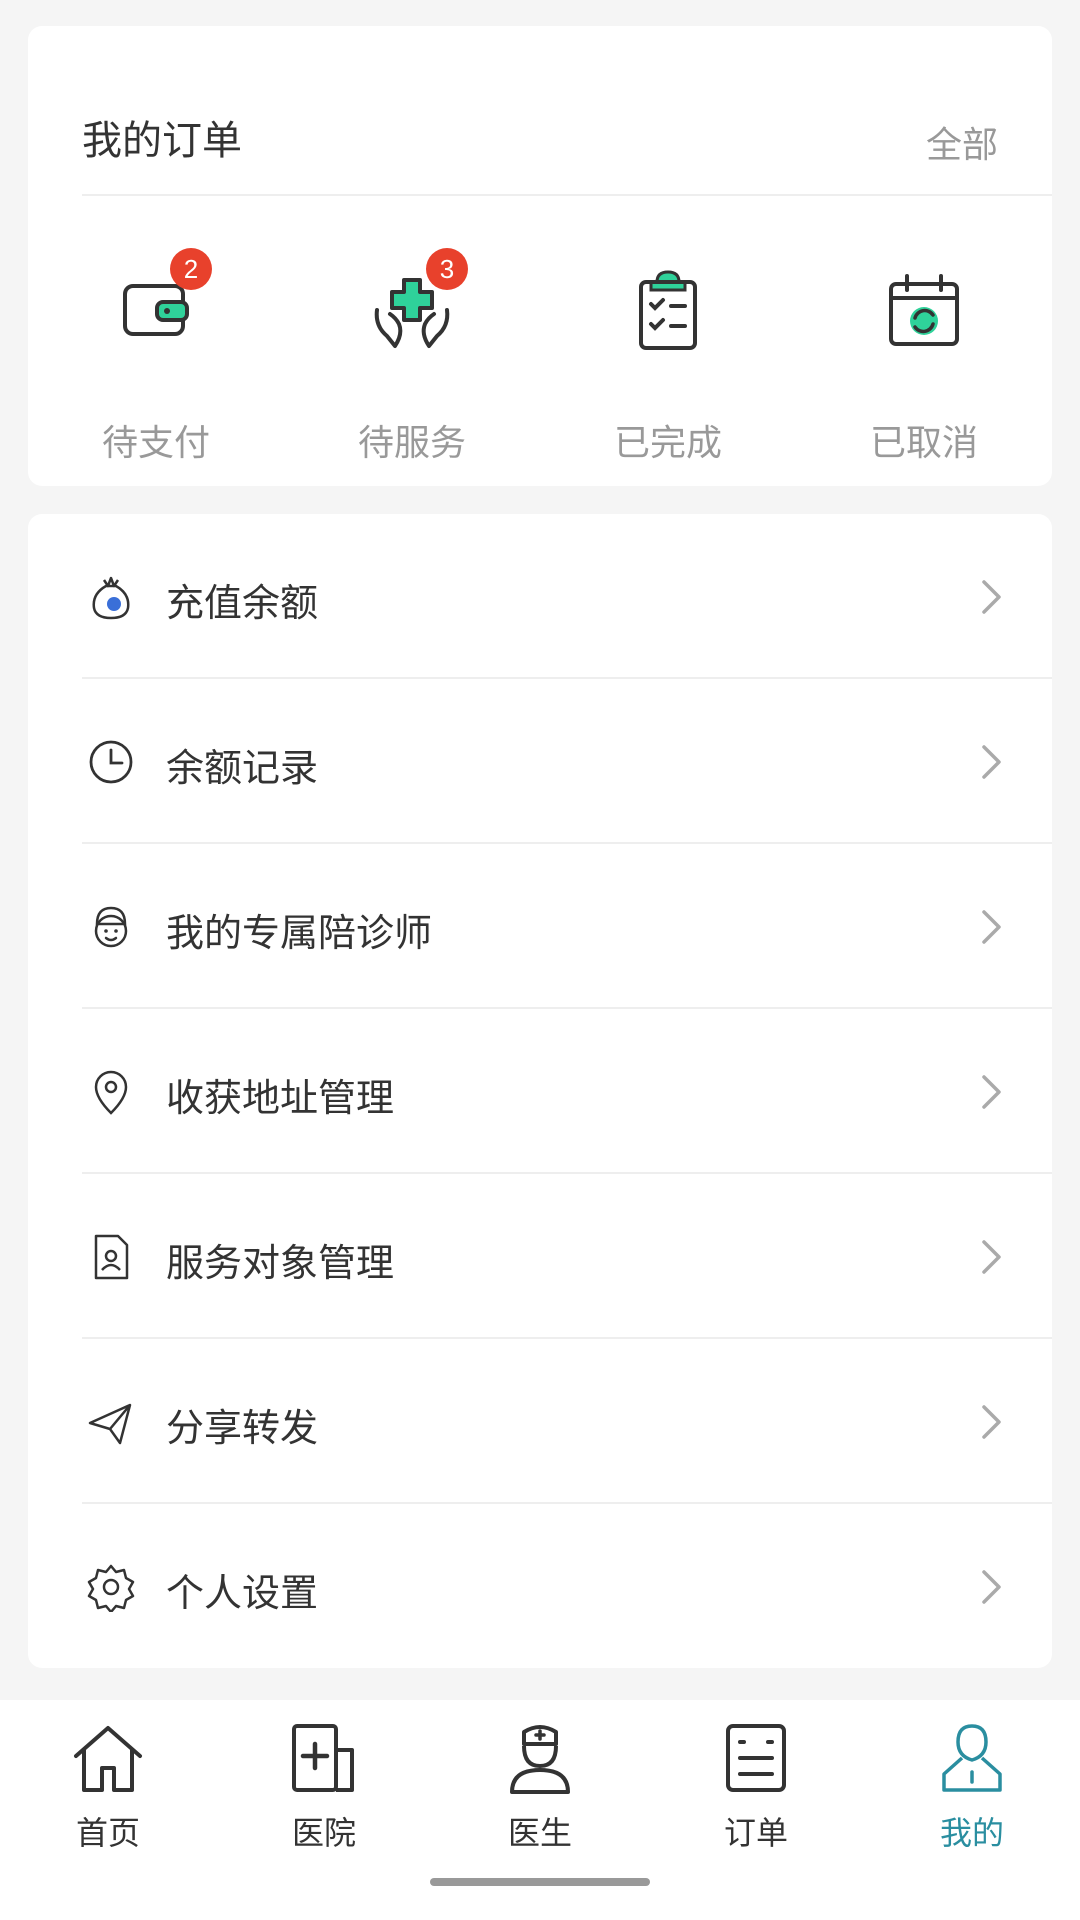 This screenshot has width=1080, height=1920. What do you see at coordinates (111, 597) in the screenshot?
I see `money-bag-icon` at bounding box center [111, 597].